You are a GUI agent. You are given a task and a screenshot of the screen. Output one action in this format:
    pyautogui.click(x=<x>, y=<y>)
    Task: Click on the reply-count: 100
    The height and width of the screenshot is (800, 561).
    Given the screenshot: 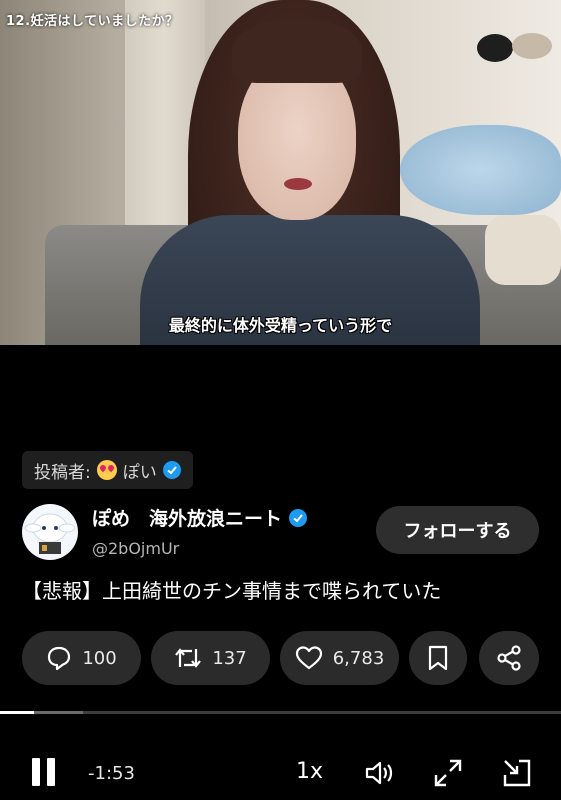 What is the action you would take?
    pyautogui.click(x=99, y=658)
    